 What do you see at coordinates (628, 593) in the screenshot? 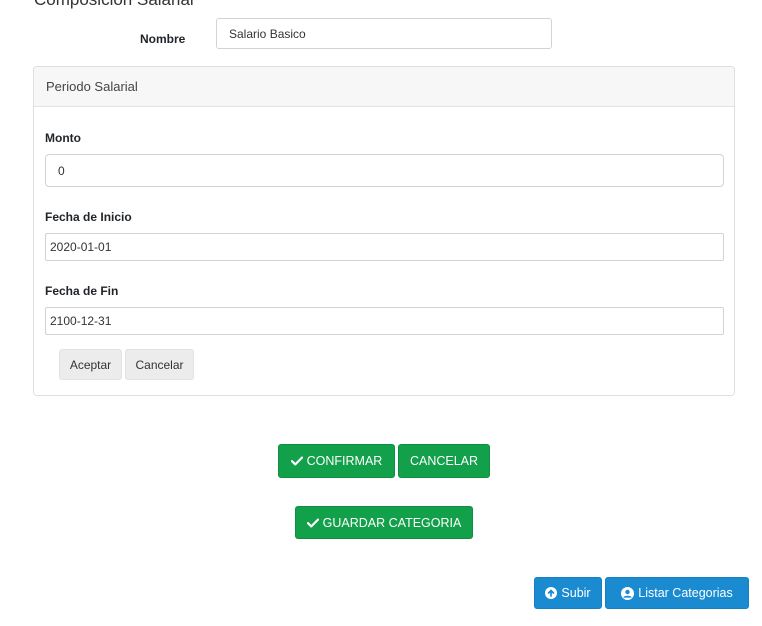
I see `user-circle-icon` at bounding box center [628, 593].